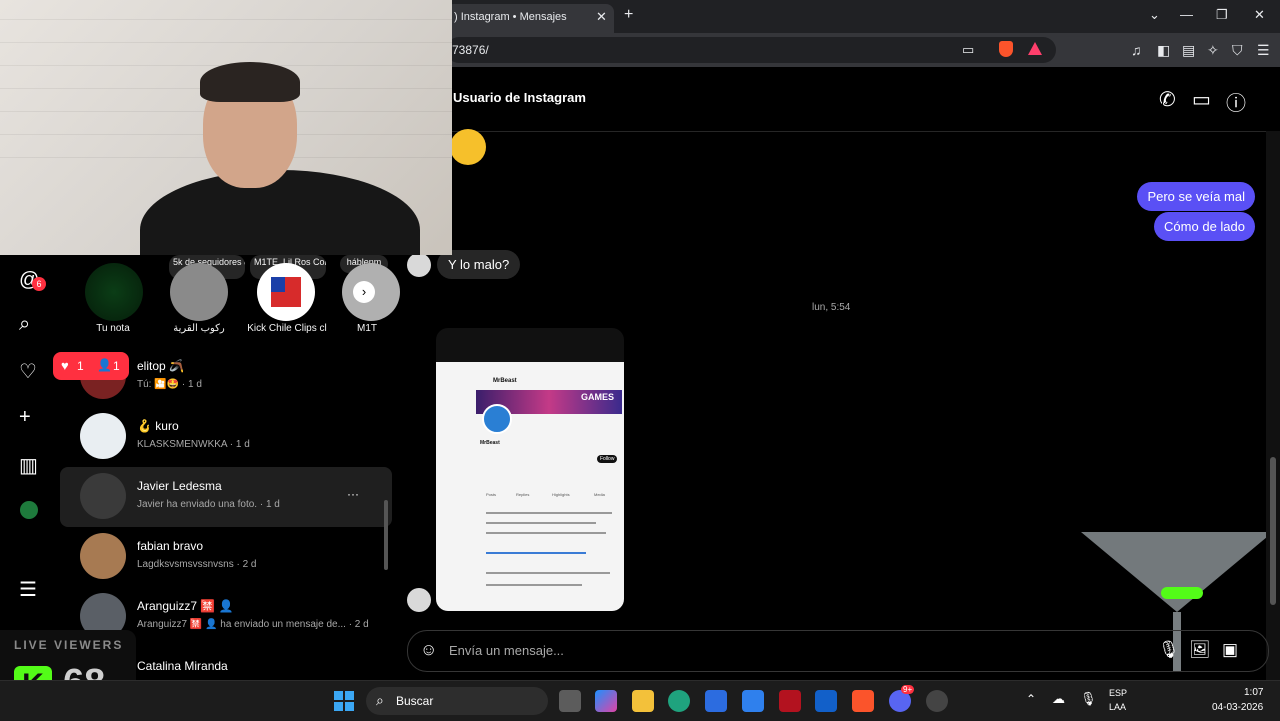 This screenshot has width=1280, height=721. What do you see at coordinates (1237, 50) in the screenshot?
I see `vpn-shield-icon: ⛉` at bounding box center [1237, 50].